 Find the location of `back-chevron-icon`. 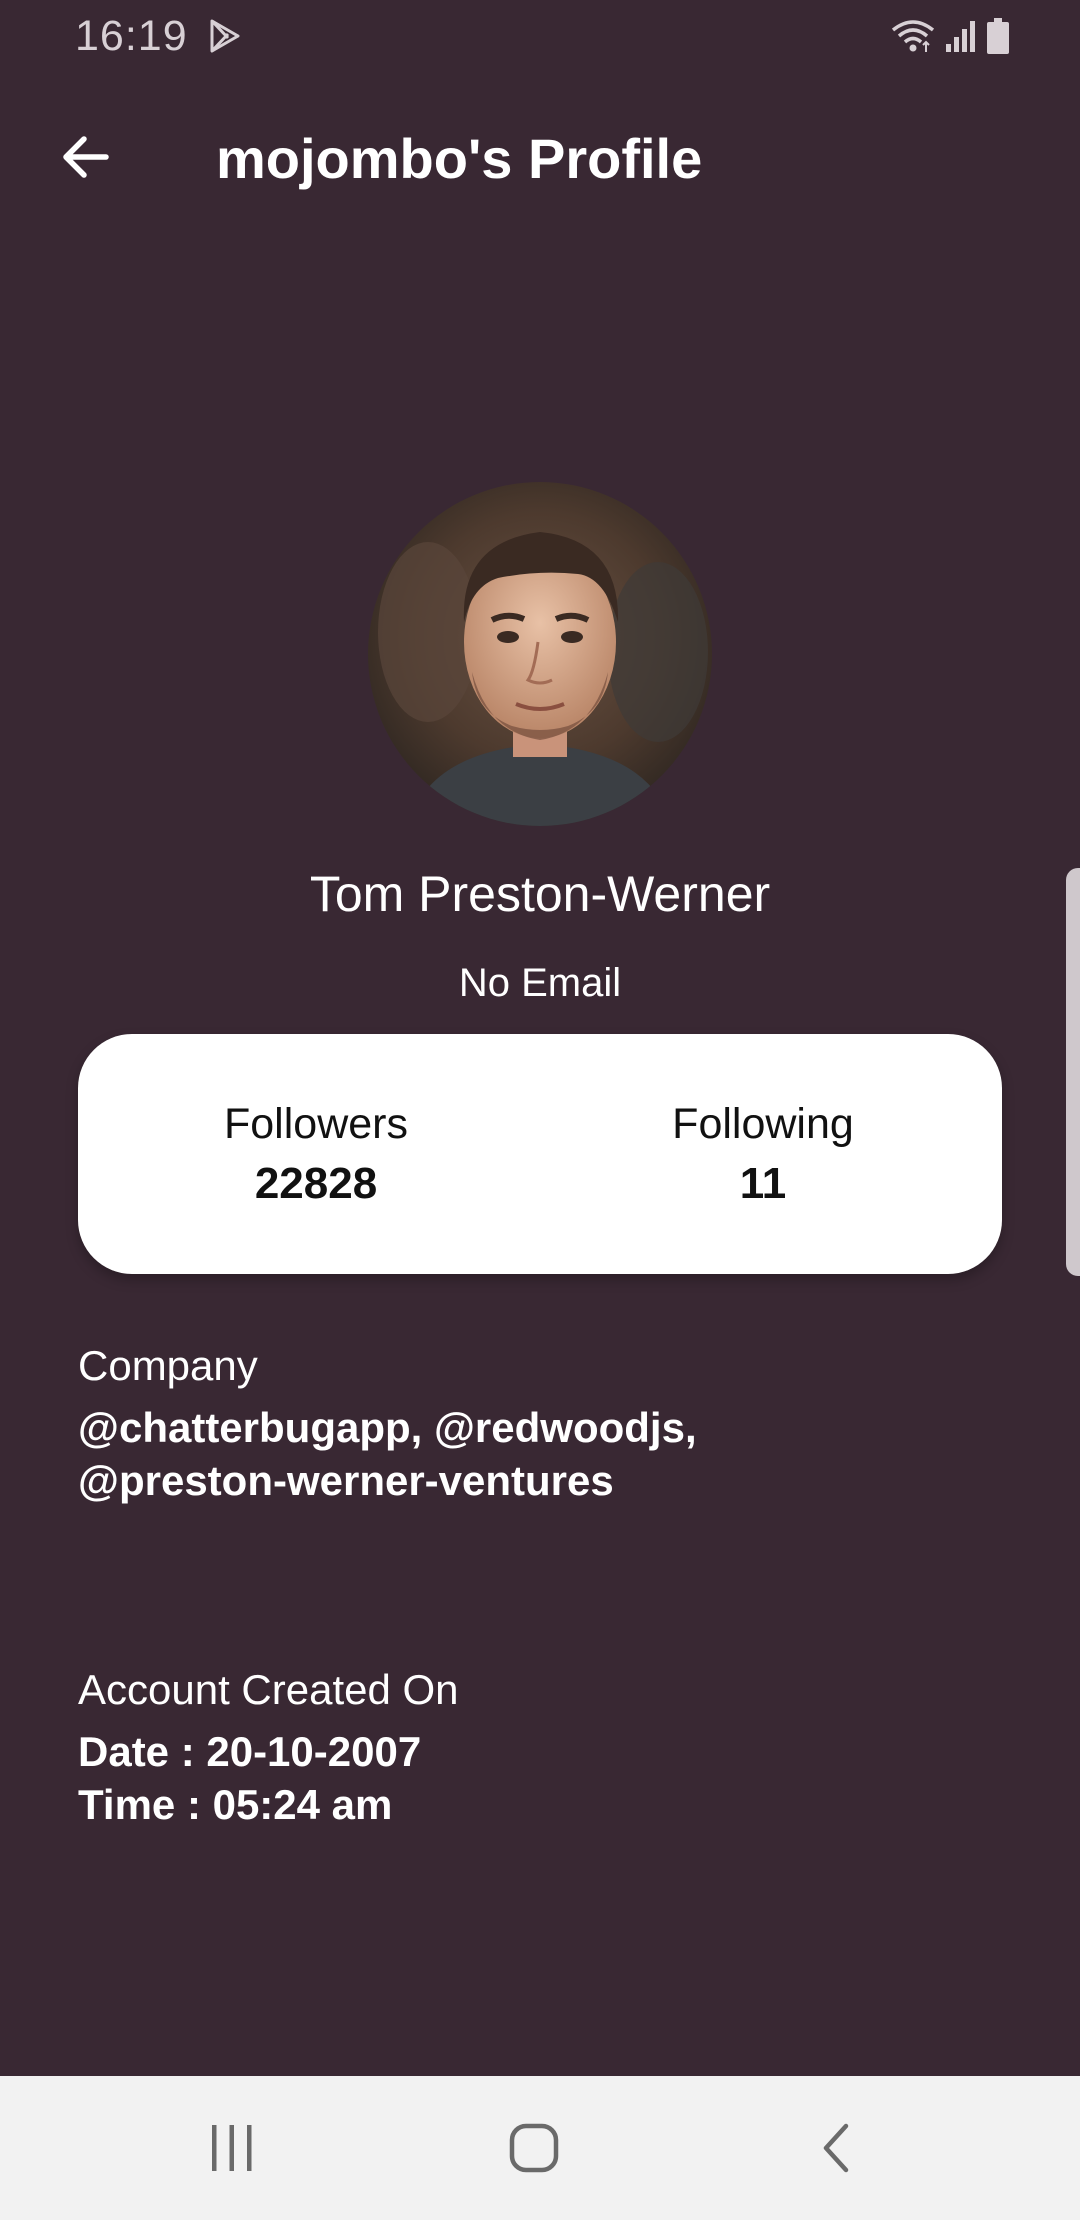

back-chevron-icon is located at coordinates (836, 2148).